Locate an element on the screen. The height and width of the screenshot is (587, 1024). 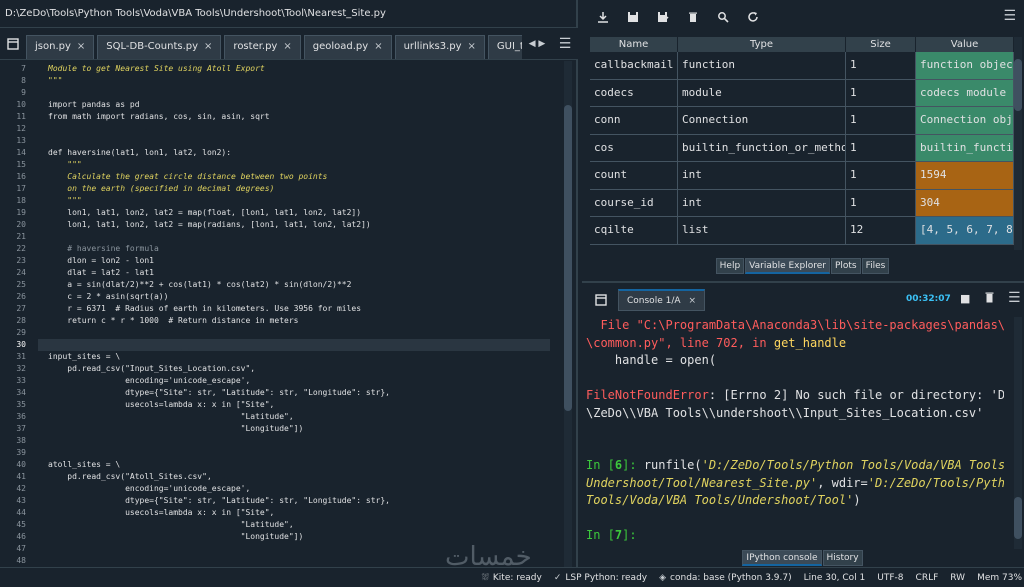
code-line: # haversine formula is located at coordinates (103, 248).